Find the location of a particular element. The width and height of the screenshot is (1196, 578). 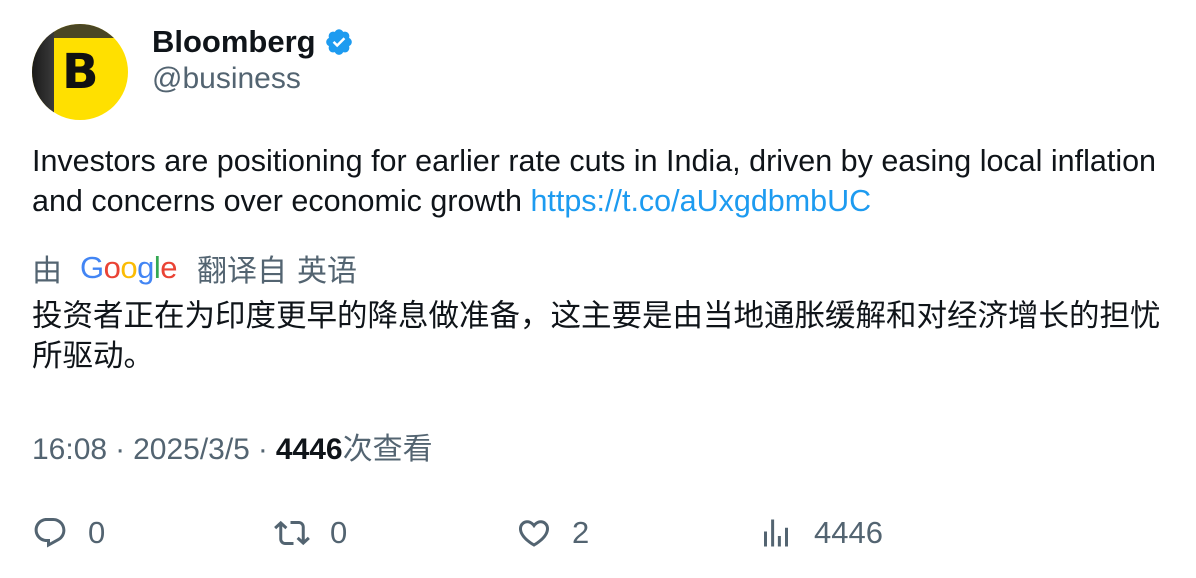

verified-badge-icon is located at coordinates (339, 42).